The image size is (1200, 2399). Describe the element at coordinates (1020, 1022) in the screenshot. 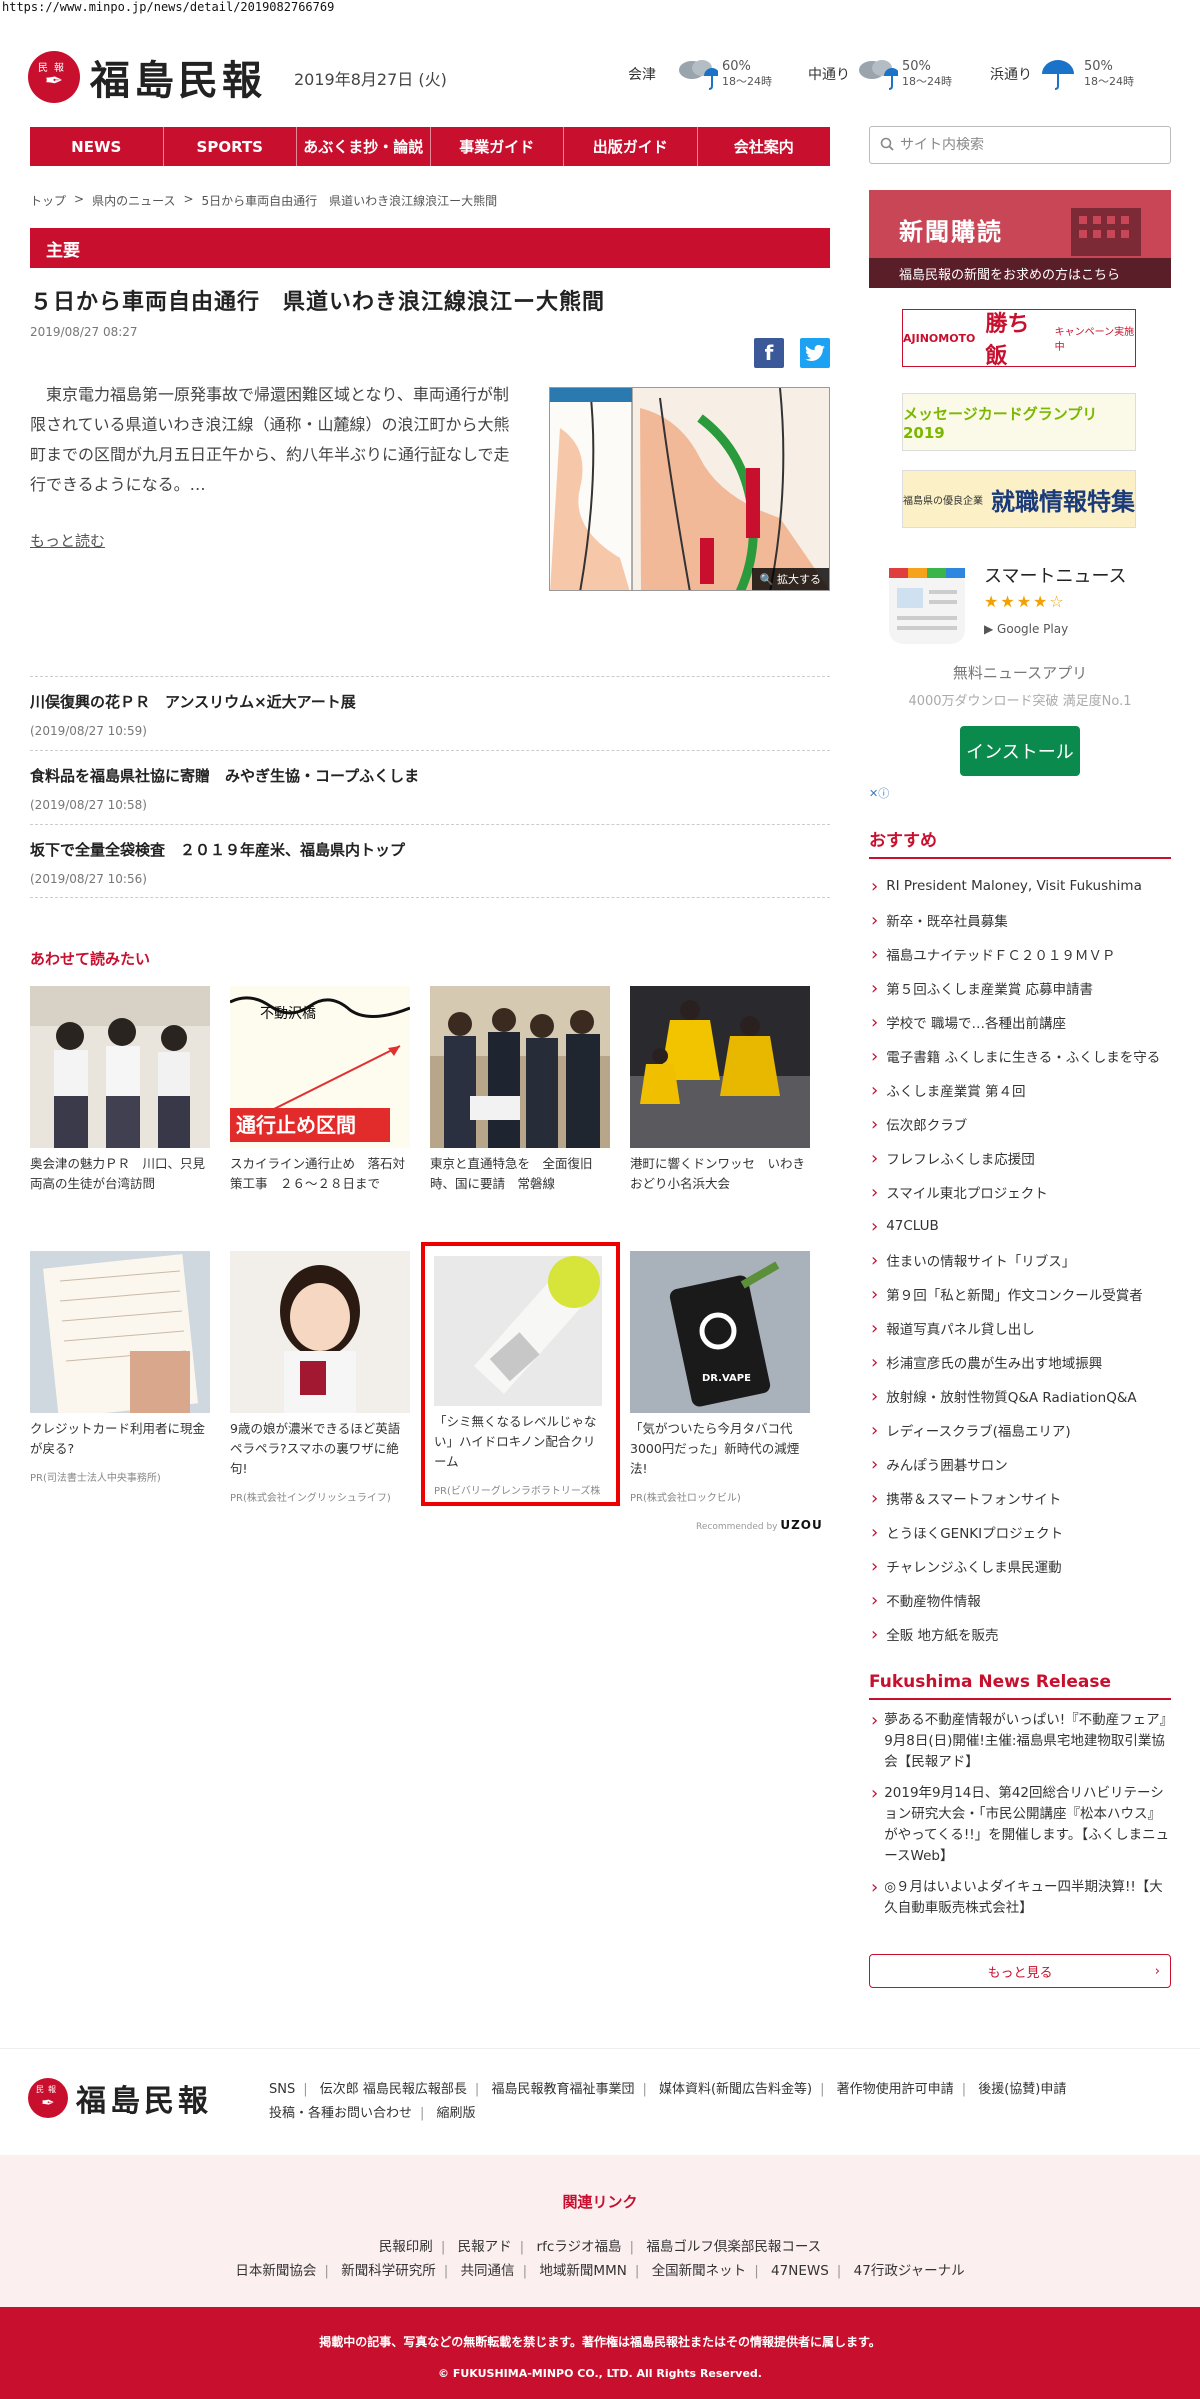

I see `list-item: 学校で 職場で…各種出前講座` at that location.